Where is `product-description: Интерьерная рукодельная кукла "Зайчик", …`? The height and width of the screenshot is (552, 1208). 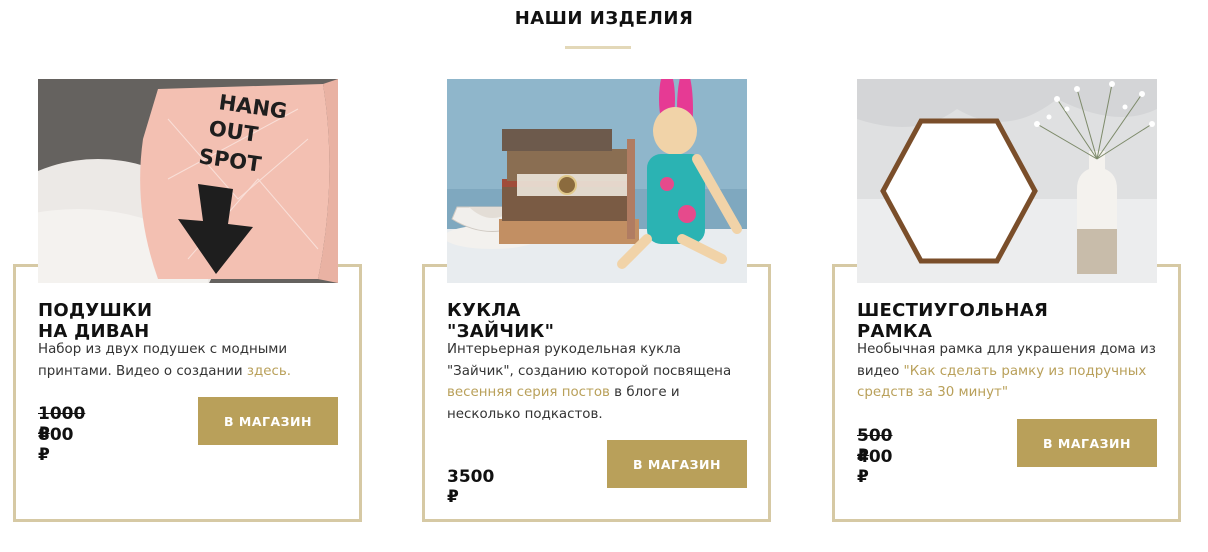
product-description: Интерьерная рукодельная кукла "Зайчик", … is located at coordinates (597, 382).